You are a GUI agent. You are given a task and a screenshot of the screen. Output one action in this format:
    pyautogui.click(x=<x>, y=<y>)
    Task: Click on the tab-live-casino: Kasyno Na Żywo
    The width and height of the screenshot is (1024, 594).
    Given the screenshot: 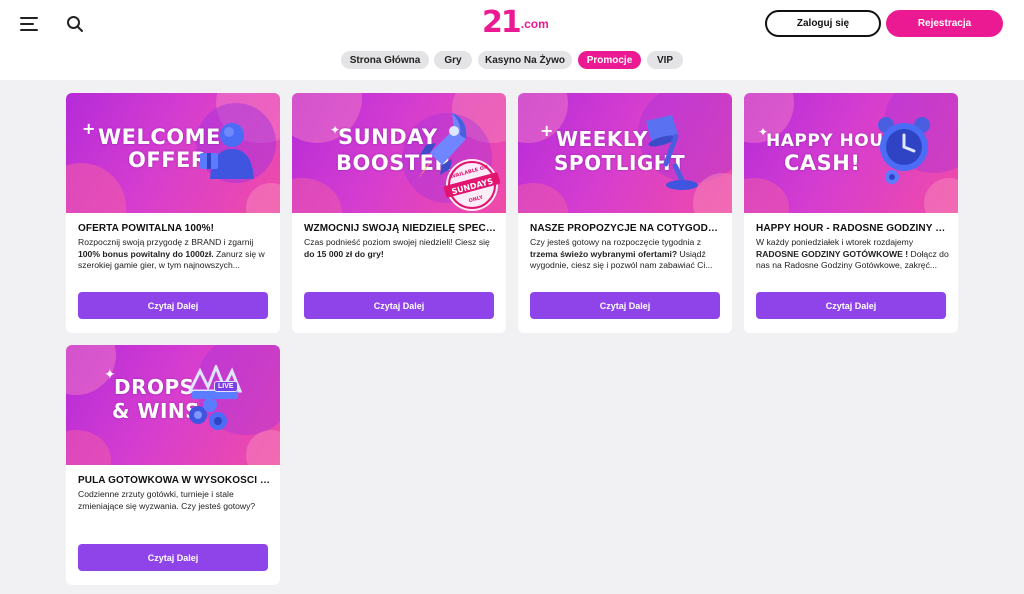 What is the action you would take?
    pyautogui.click(x=525, y=60)
    